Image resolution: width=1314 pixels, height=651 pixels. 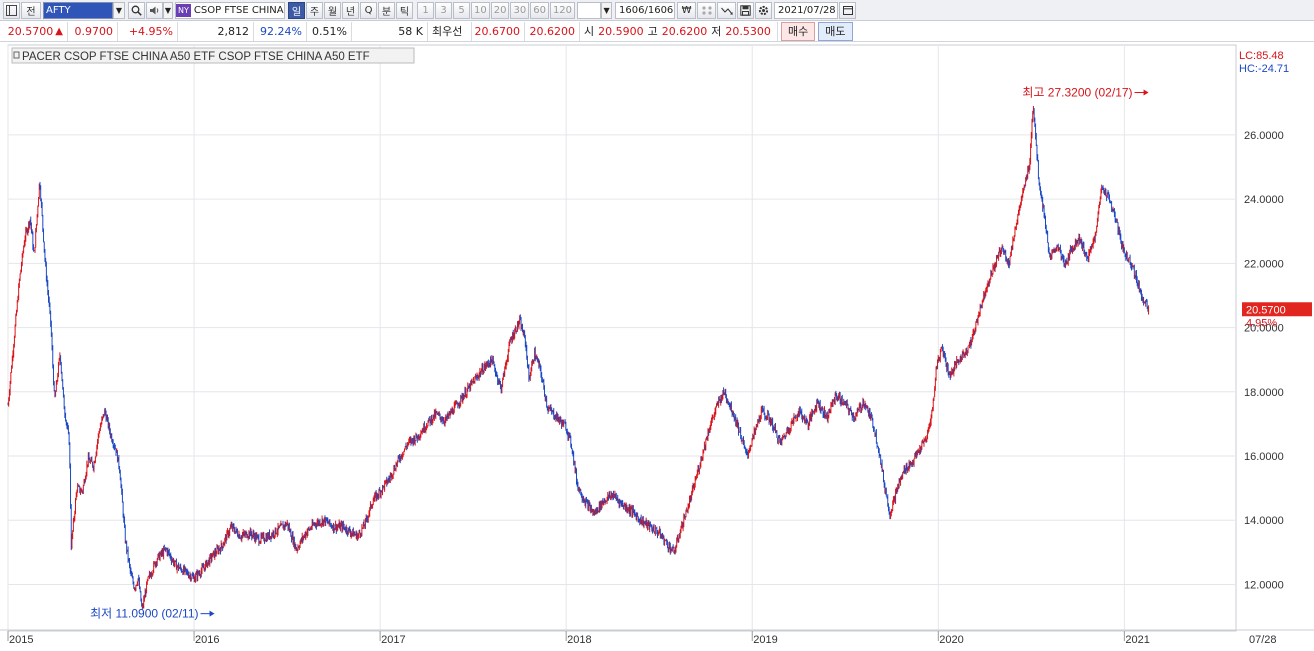 I want to click on chart-type-icon, so click(x=727, y=10).